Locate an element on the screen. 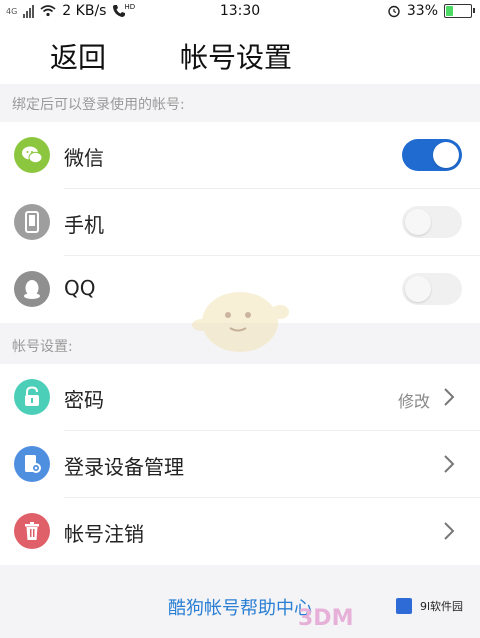 The width and height of the screenshot is (480, 638). device-settings-icon is located at coordinates (32, 464).